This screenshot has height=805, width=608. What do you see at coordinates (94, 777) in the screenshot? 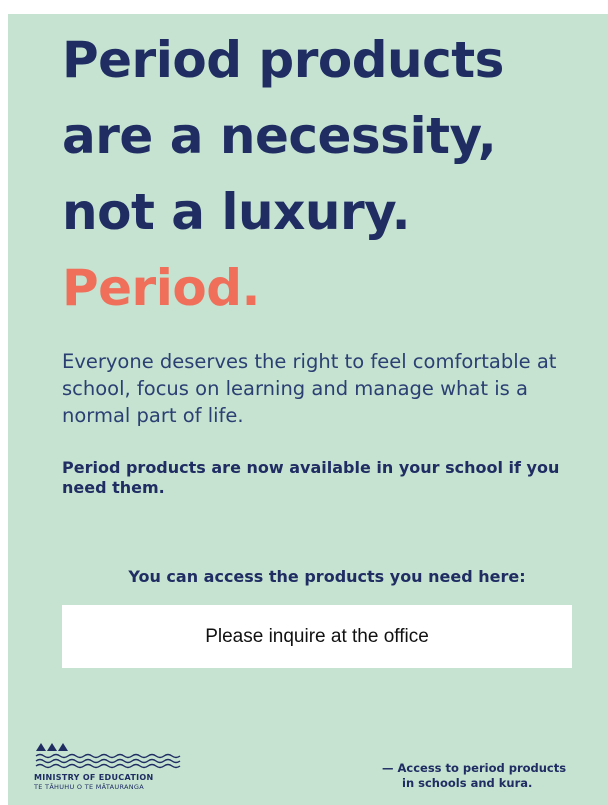
I see `logo-title: MINISTRY OF EDUCATION` at bounding box center [94, 777].